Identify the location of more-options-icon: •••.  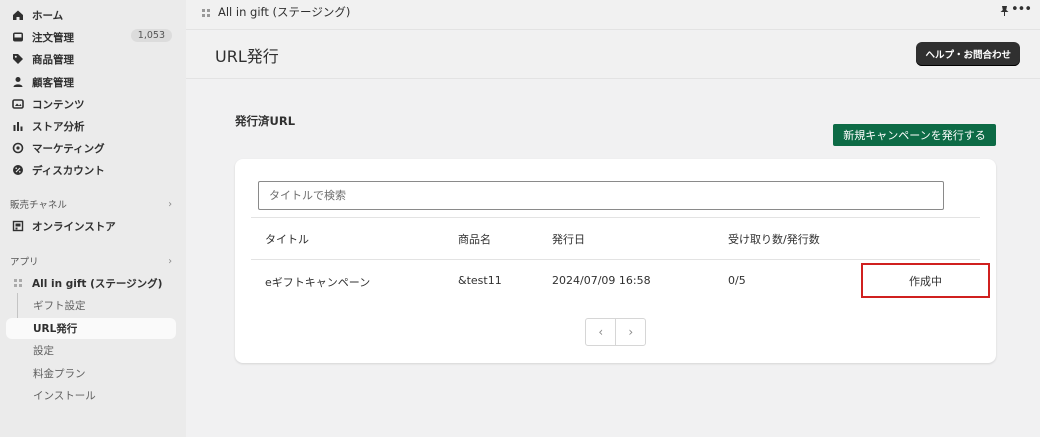
(1021, 9).